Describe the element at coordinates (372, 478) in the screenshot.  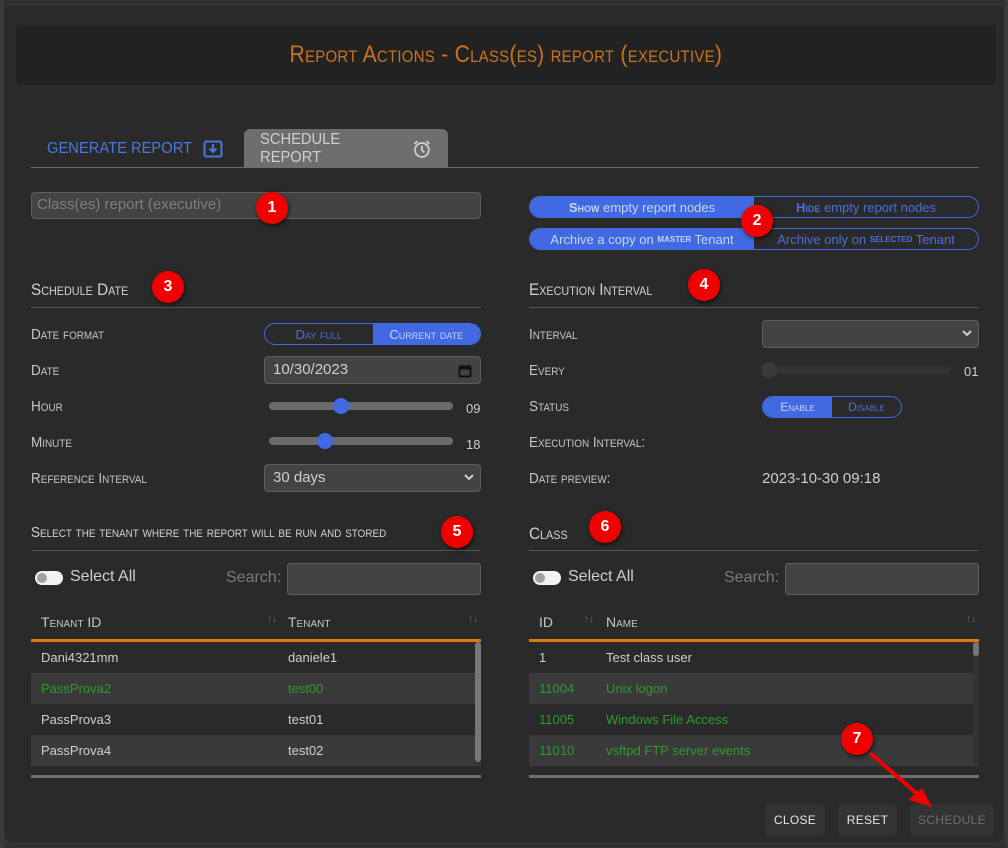
I see `reference-interval-select: 30 days` at that location.